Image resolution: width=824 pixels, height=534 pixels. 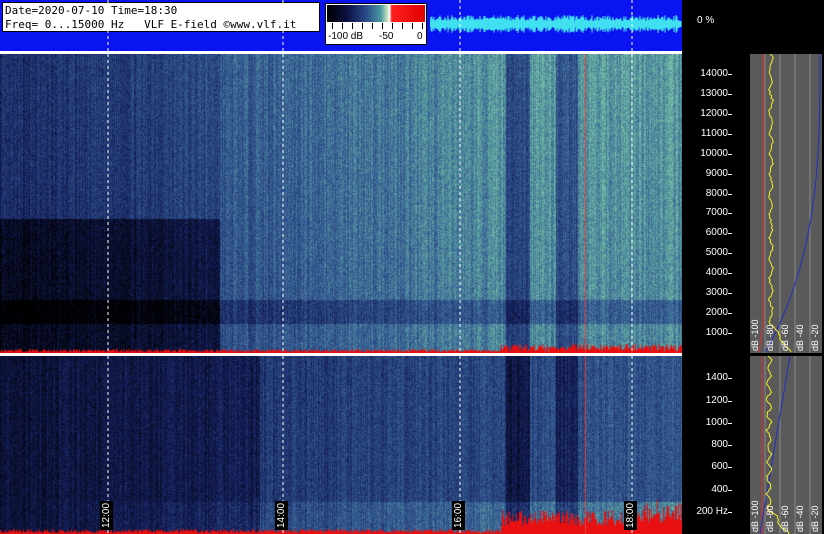 I want to click on y-tick-label: 14000, so click(x=714, y=73).